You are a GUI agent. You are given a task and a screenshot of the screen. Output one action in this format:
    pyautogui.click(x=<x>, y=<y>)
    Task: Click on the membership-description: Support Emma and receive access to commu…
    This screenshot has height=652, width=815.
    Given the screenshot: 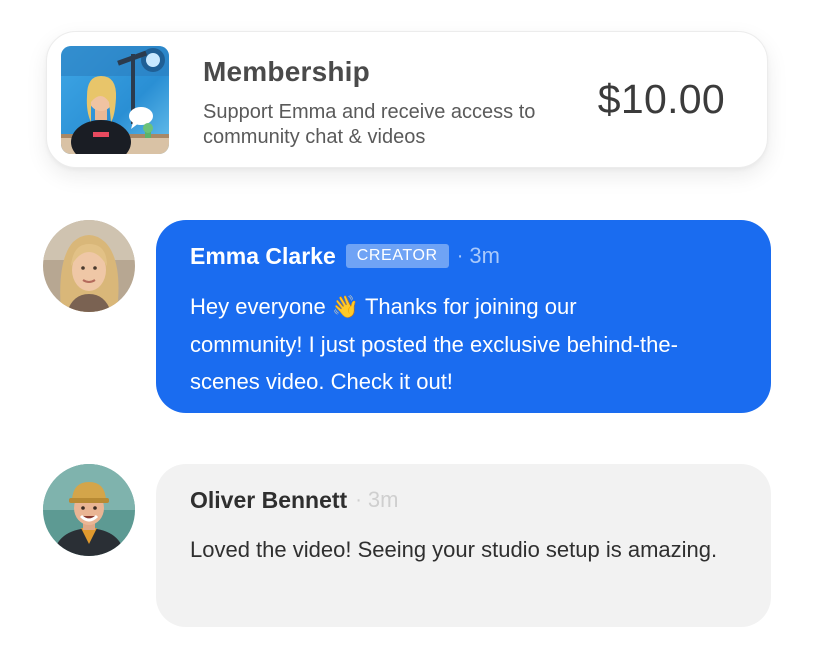 What is the action you would take?
    pyautogui.click(x=369, y=124)
    